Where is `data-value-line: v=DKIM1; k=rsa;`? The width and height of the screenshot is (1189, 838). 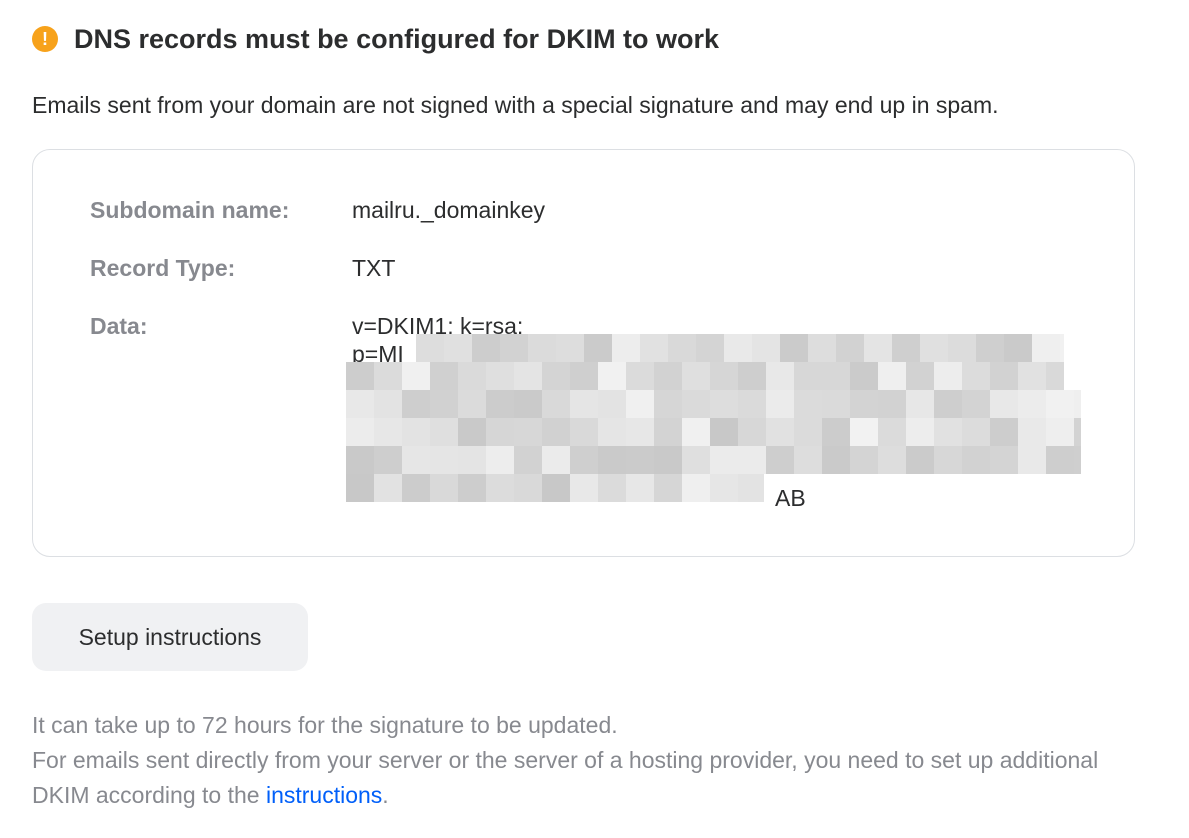 data-value-line: v=DKIM1; k=rsa; is located at coordinates (438, 326).